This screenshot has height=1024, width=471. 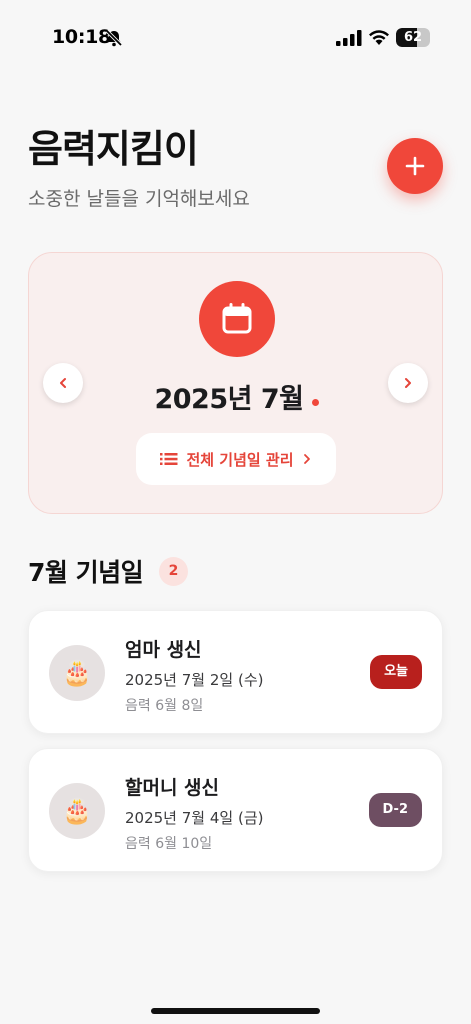 I want to click on anniversary-card: 🎂 할머니 생신 2025년 7월 4일 (금) 음력 6월 10일 D-2, so click(x=235, y=810).